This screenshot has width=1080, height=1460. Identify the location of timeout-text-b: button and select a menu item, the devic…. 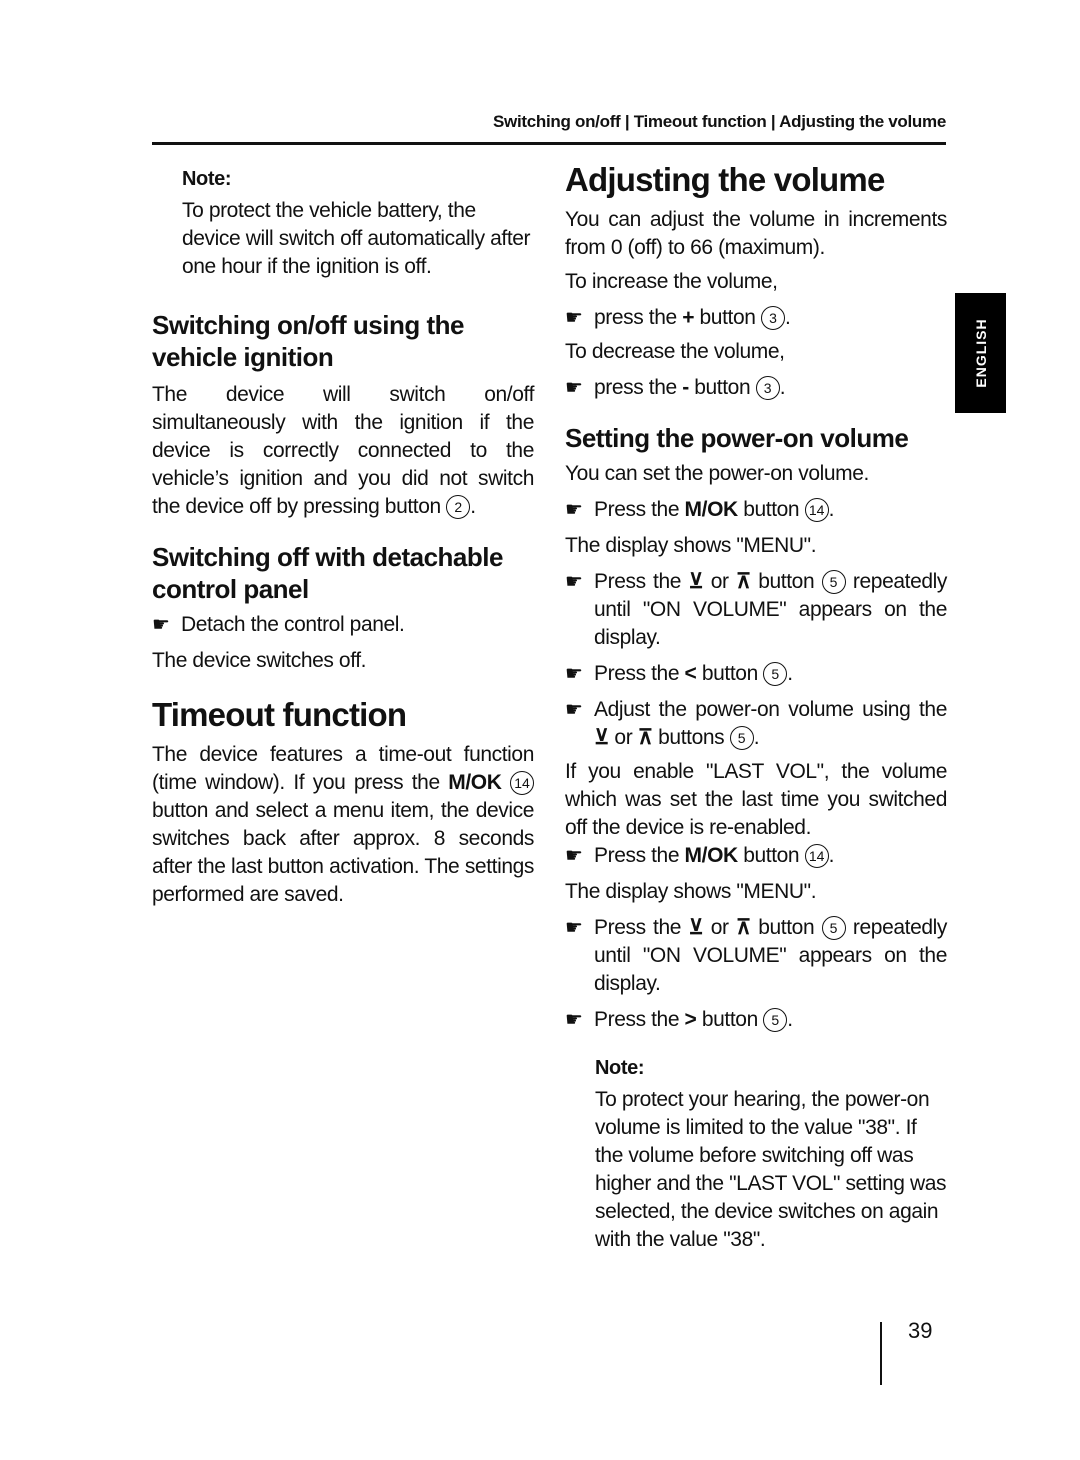
(343, 852).